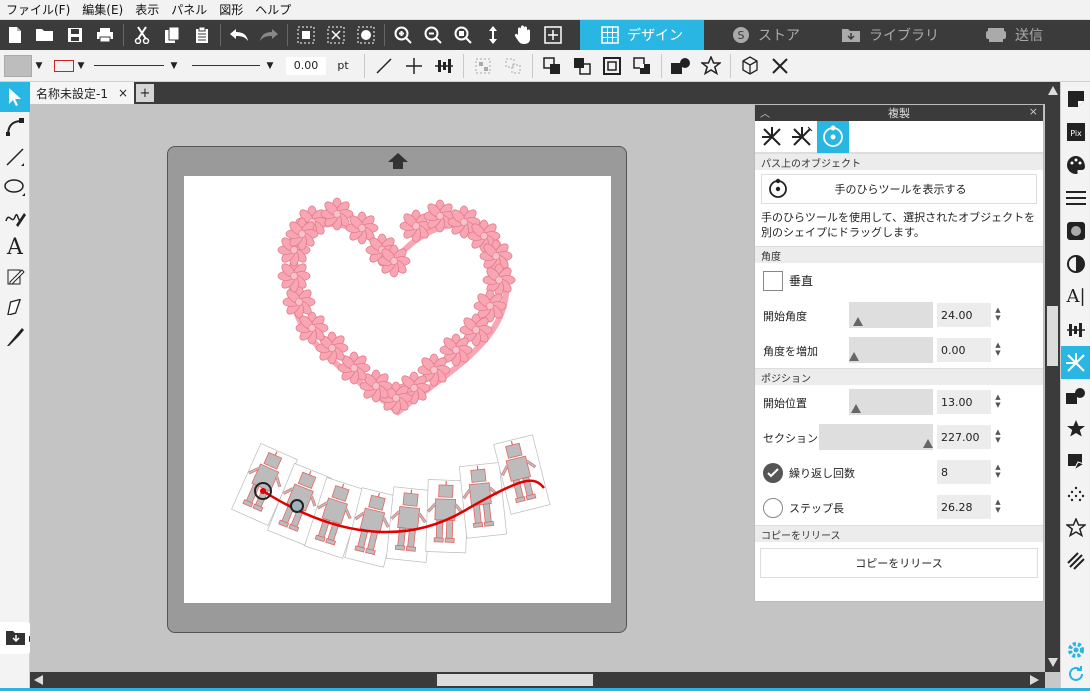 Image resolution: width=1090 pixels, height=691 pixels. Describe the element at coordinates (964, 402) in the screenshot. I see `start-position-input: 13.00` at that location.